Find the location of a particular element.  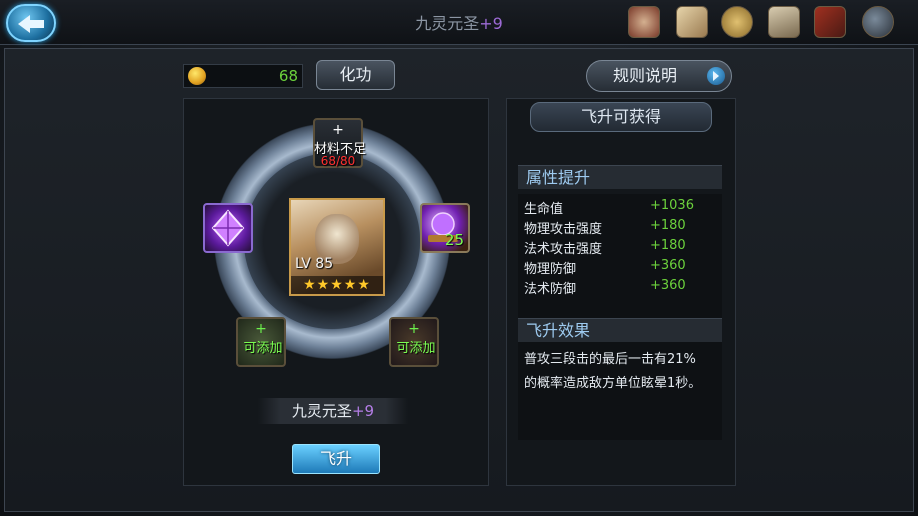

purple-crystal-icon is located at coordinates (228, 228).